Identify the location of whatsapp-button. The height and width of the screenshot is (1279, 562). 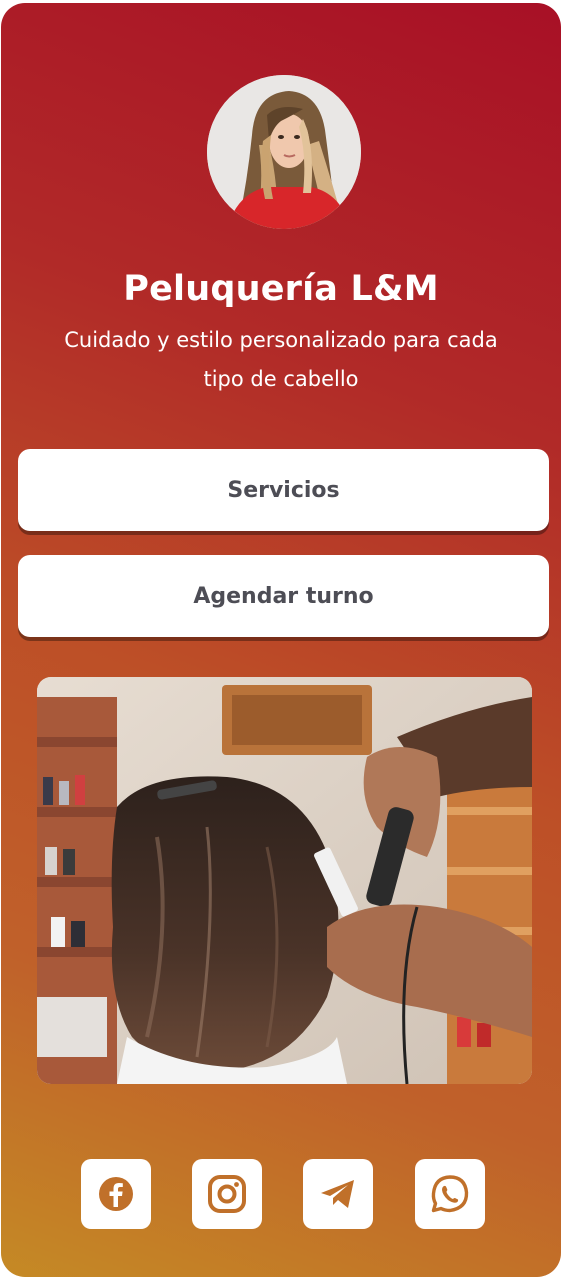
(450, 1194).